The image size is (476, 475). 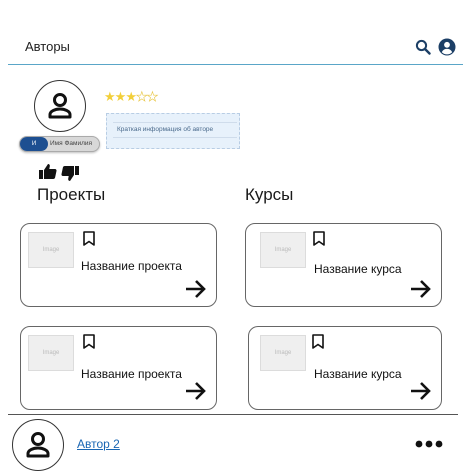 I want to click on thumbs-down-icon, so click(x=70, y=173).